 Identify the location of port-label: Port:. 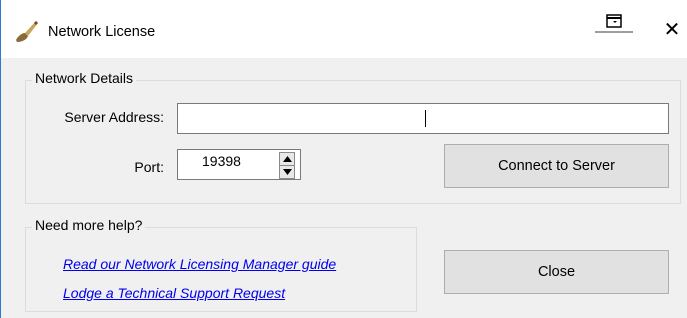
(149, 167).